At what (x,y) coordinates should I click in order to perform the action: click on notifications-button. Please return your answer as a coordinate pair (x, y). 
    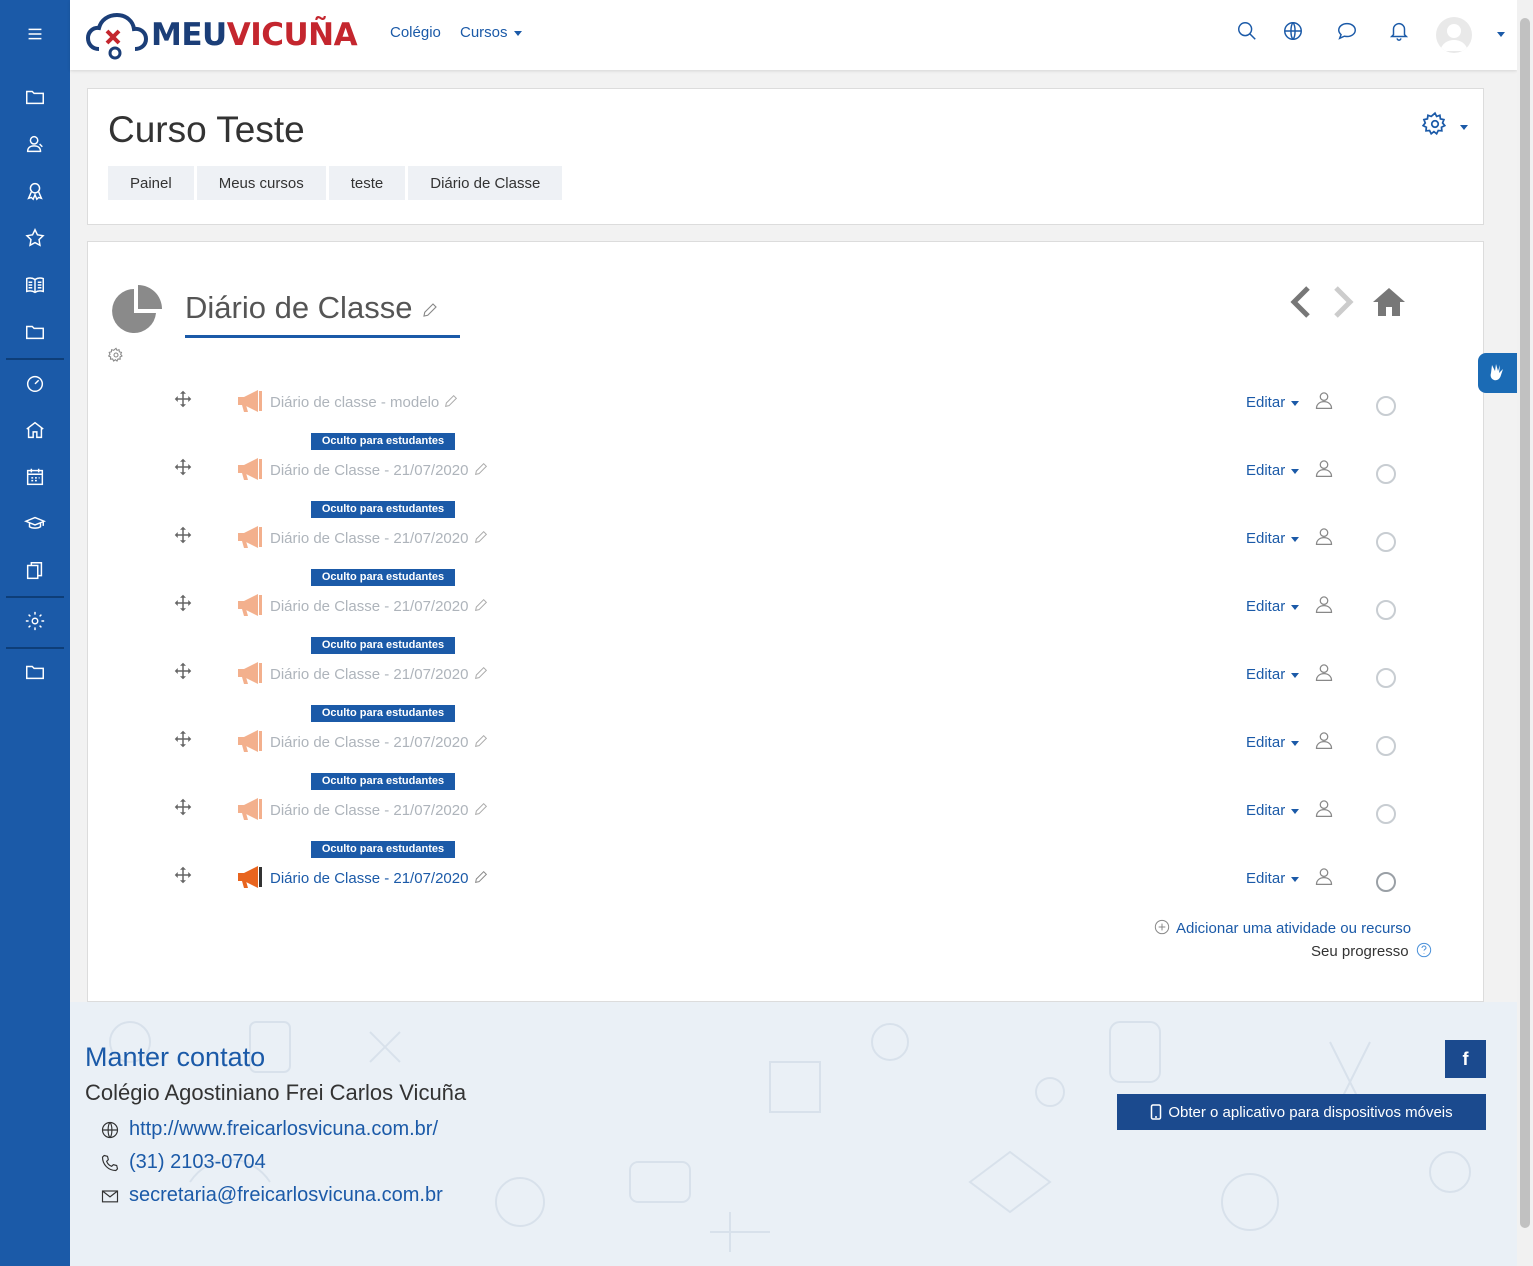
    Looking at the image, I should click on (1401, 33).